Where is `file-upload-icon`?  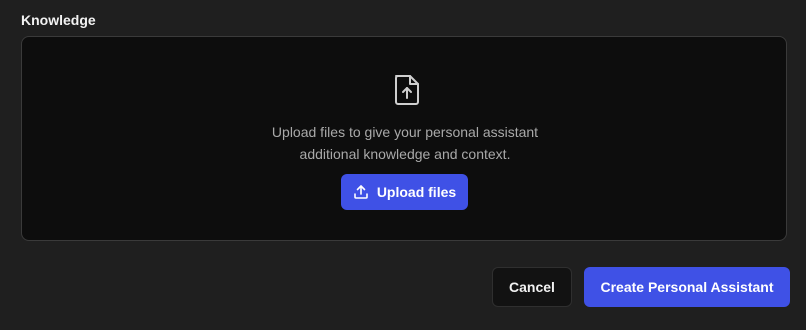
file-upload-icon is located at coordinates (407, 90).